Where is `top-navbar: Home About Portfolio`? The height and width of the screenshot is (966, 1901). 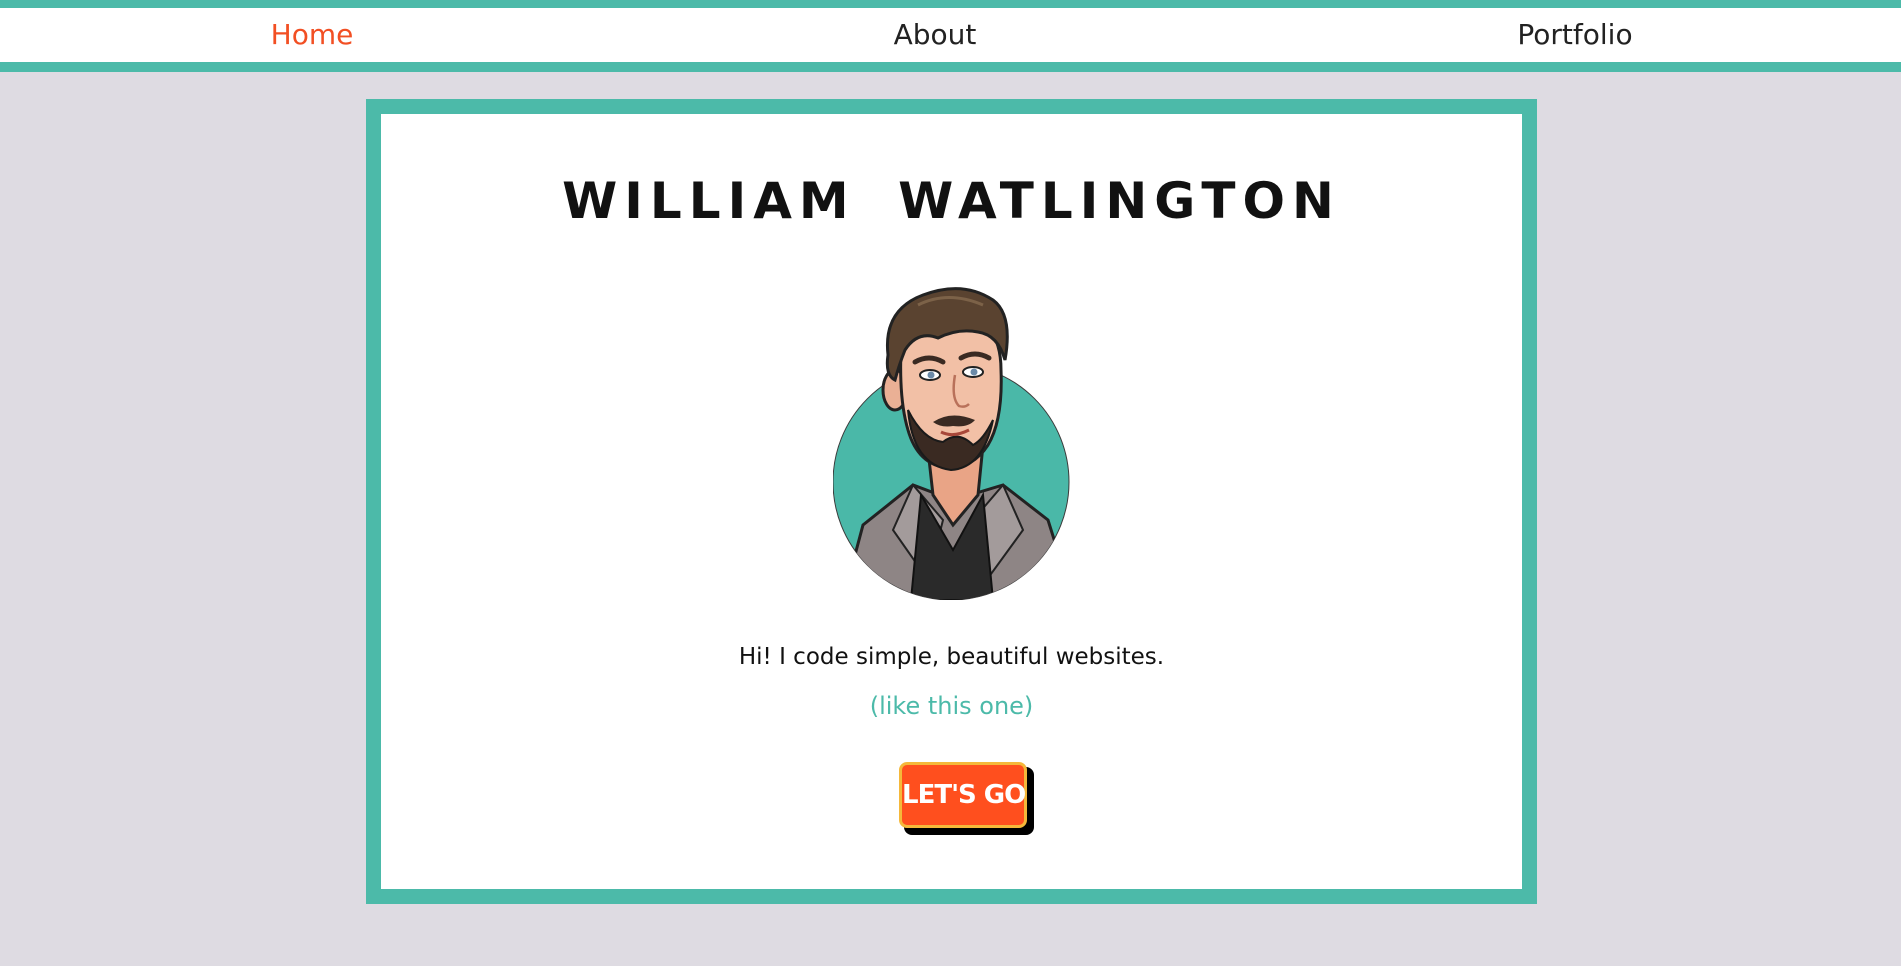
top-navbar: Home About Portfolio is located at coordinates (950, 36).